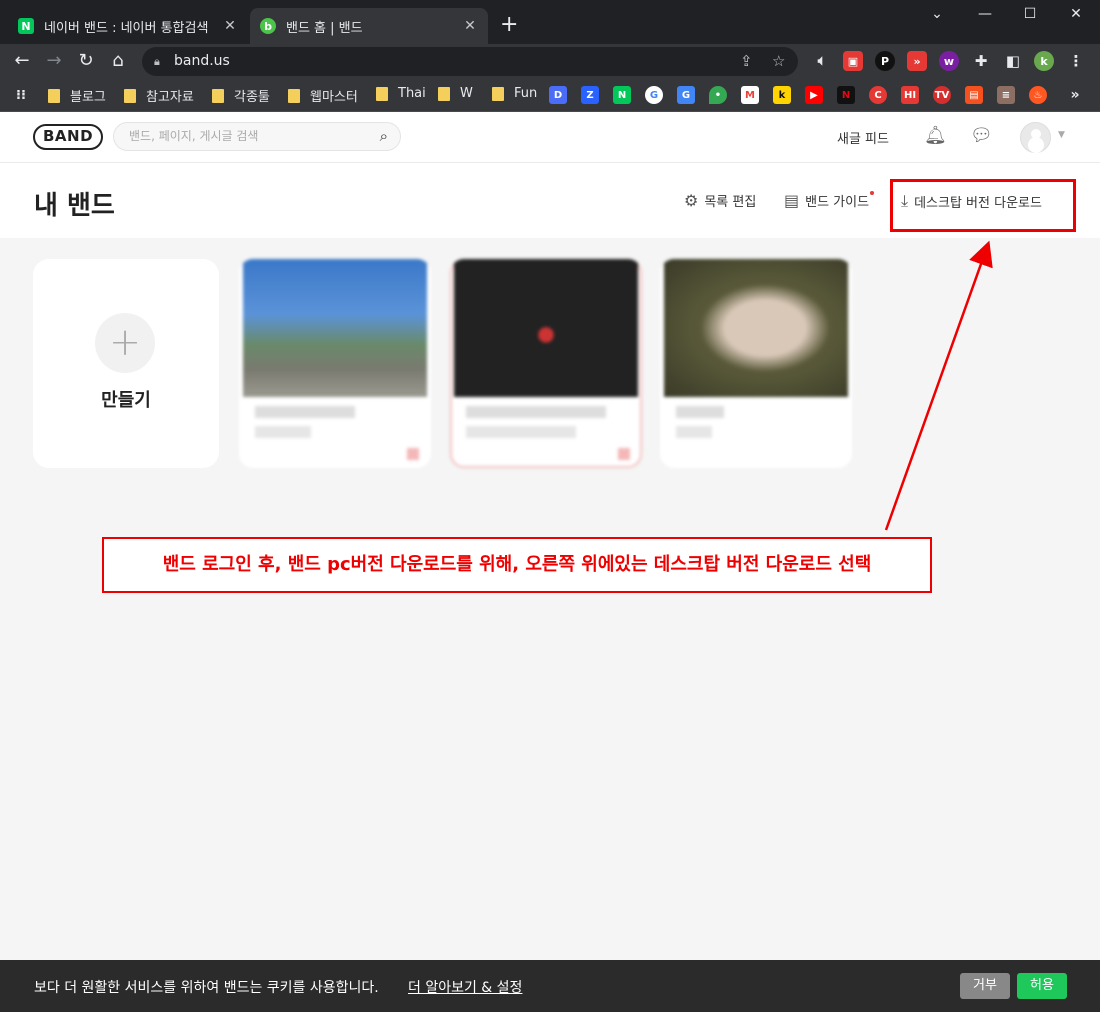 The width and height of the screenshot is (1100, 1012). Describe the element at coordinates (863, 137) in the screenshot. I see `new-feed-link: 새글 피드` at that location.